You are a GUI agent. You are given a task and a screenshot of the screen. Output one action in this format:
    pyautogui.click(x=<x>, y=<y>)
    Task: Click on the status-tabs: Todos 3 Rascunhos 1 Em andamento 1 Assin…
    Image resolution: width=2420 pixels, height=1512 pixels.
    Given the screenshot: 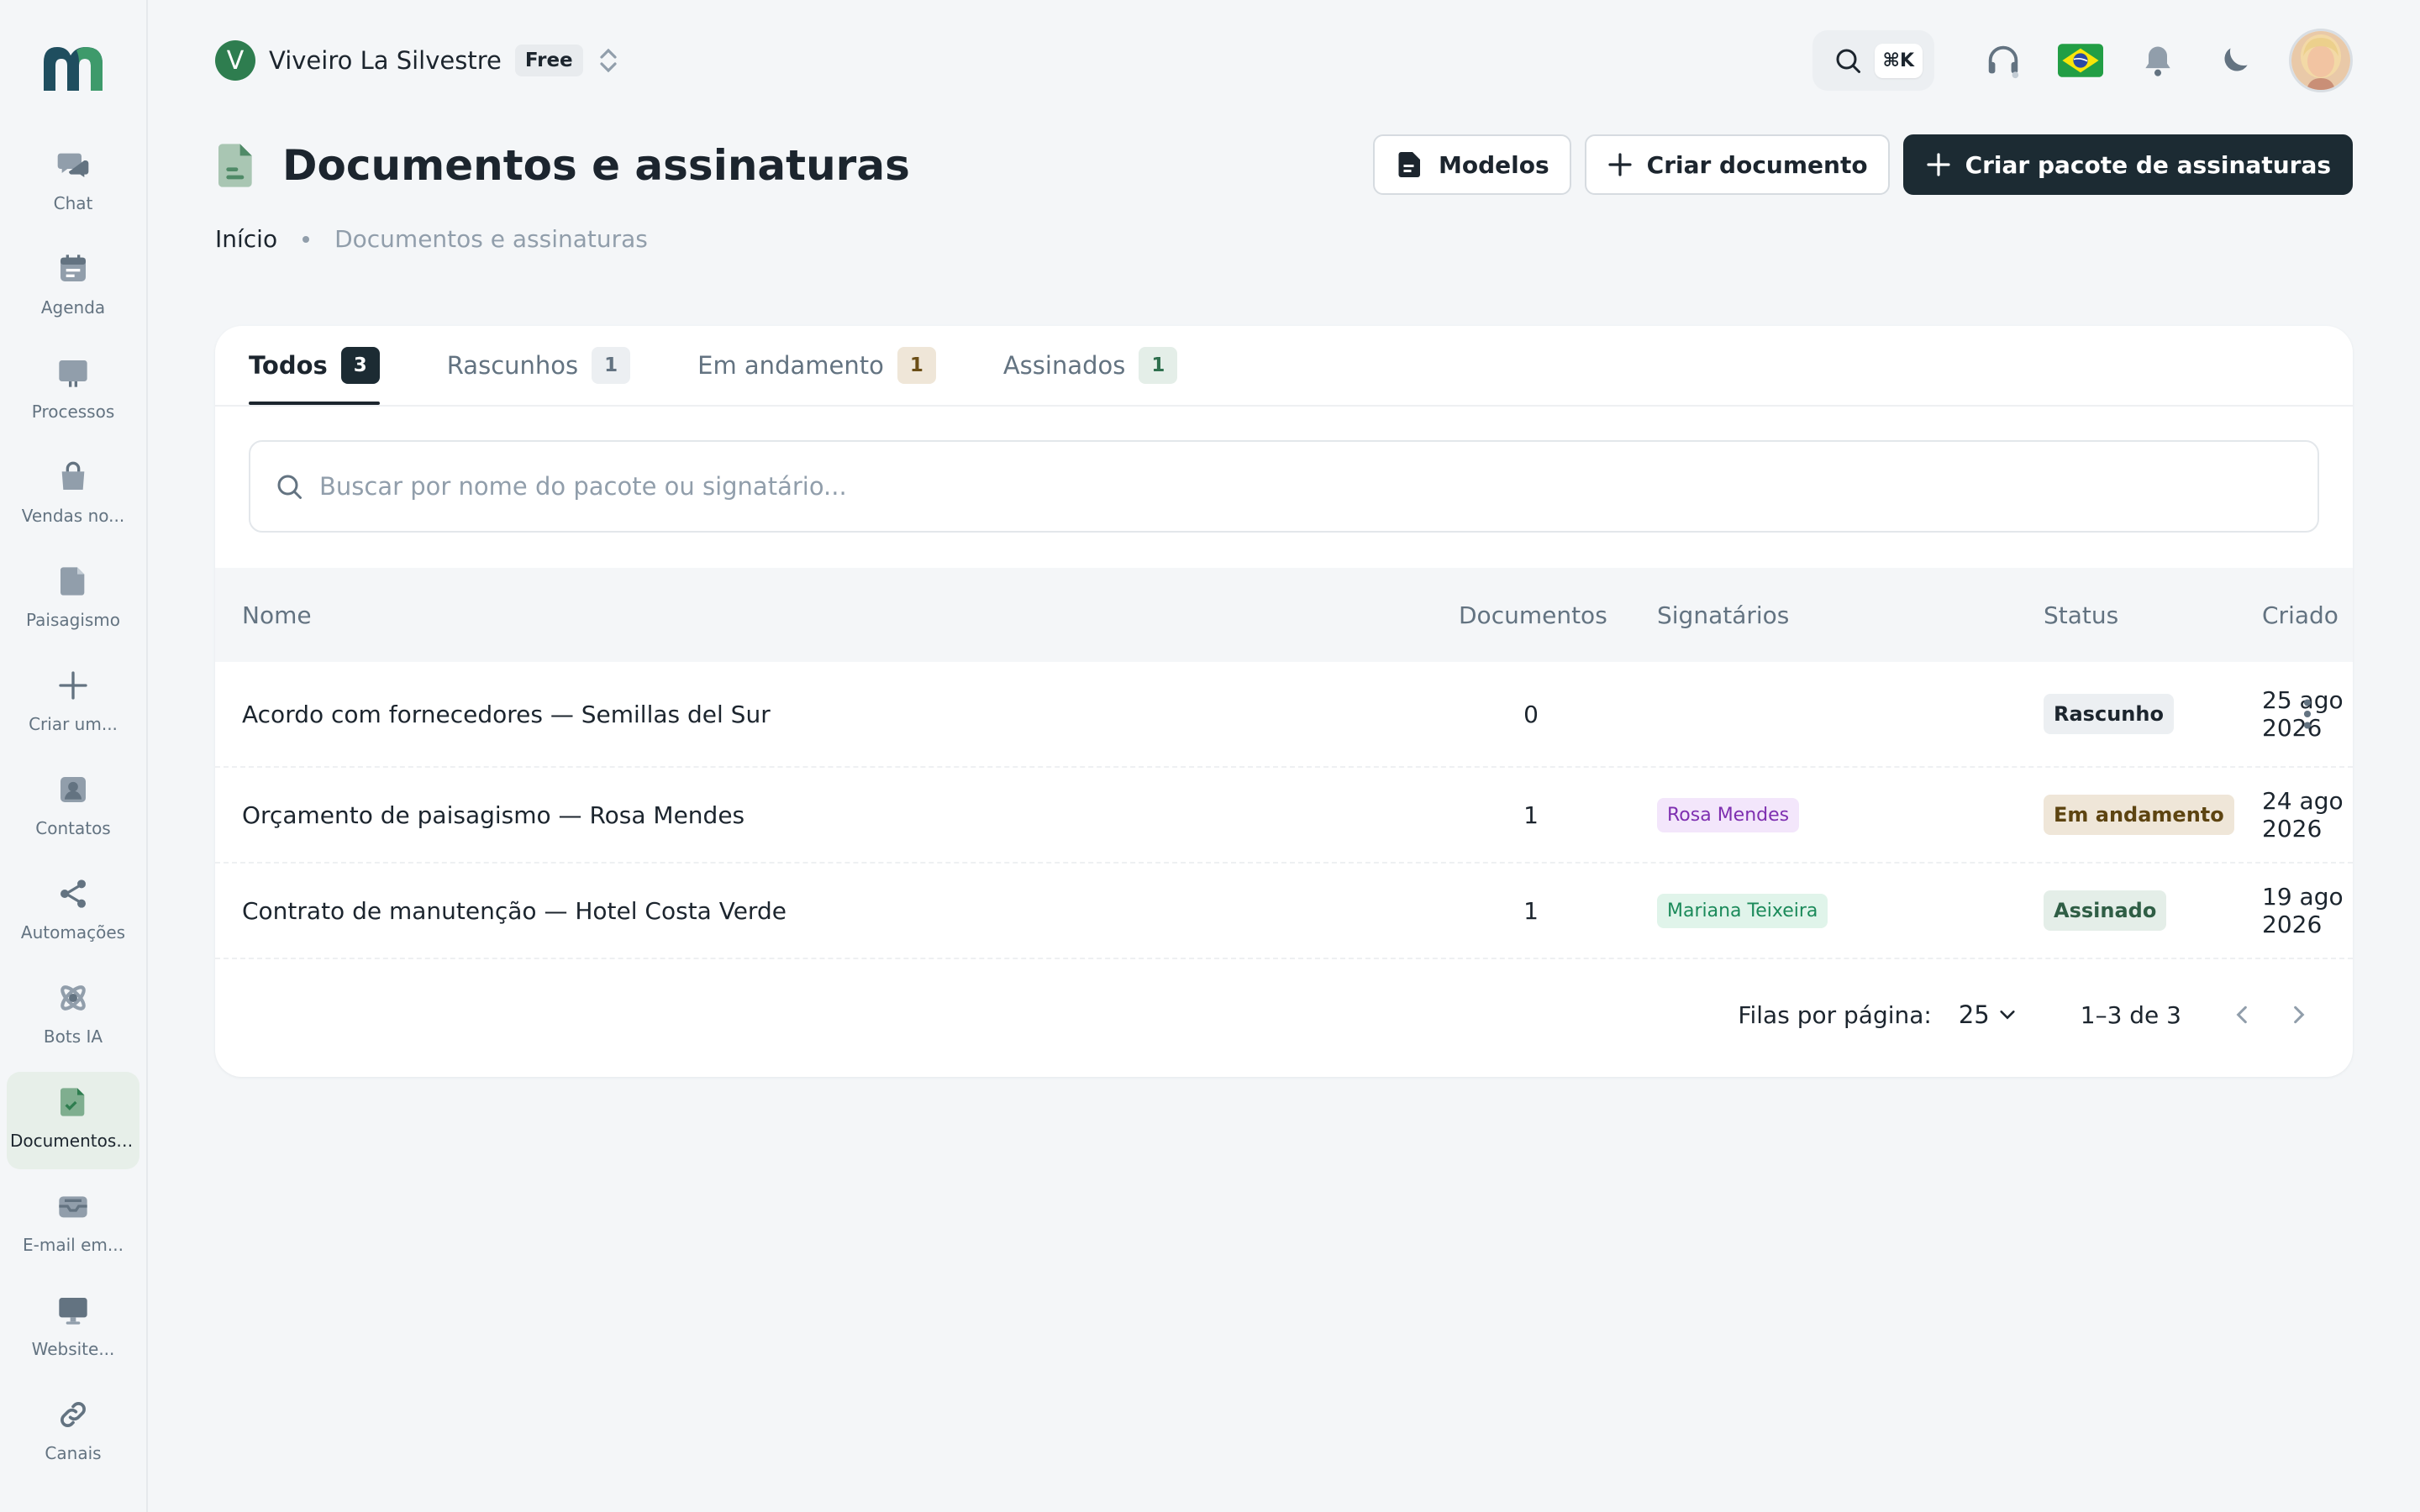 What is the action you would take?
    pyautogui.click(x=713, y=365)
    